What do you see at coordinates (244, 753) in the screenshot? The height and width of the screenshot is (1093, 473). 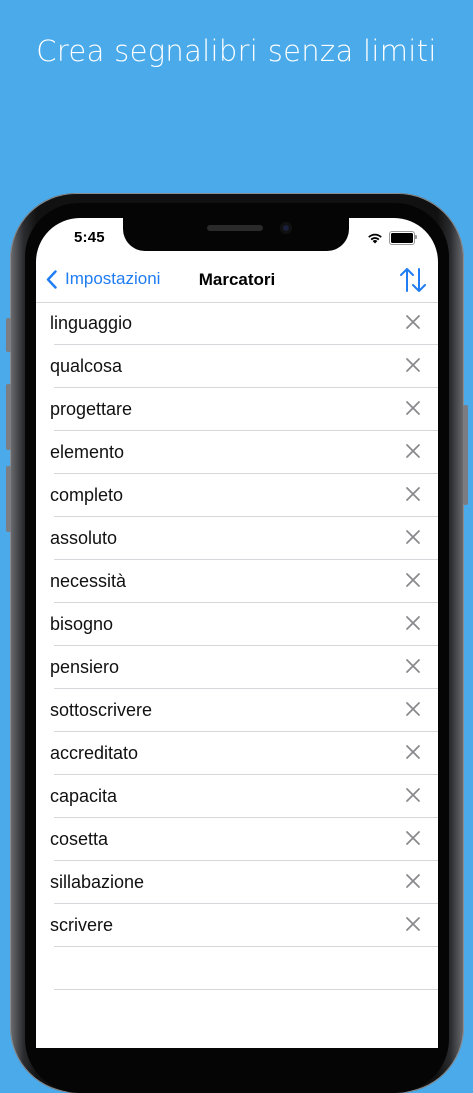 I see `bookmark-row: accreditato` at bounding box center [244, 753].